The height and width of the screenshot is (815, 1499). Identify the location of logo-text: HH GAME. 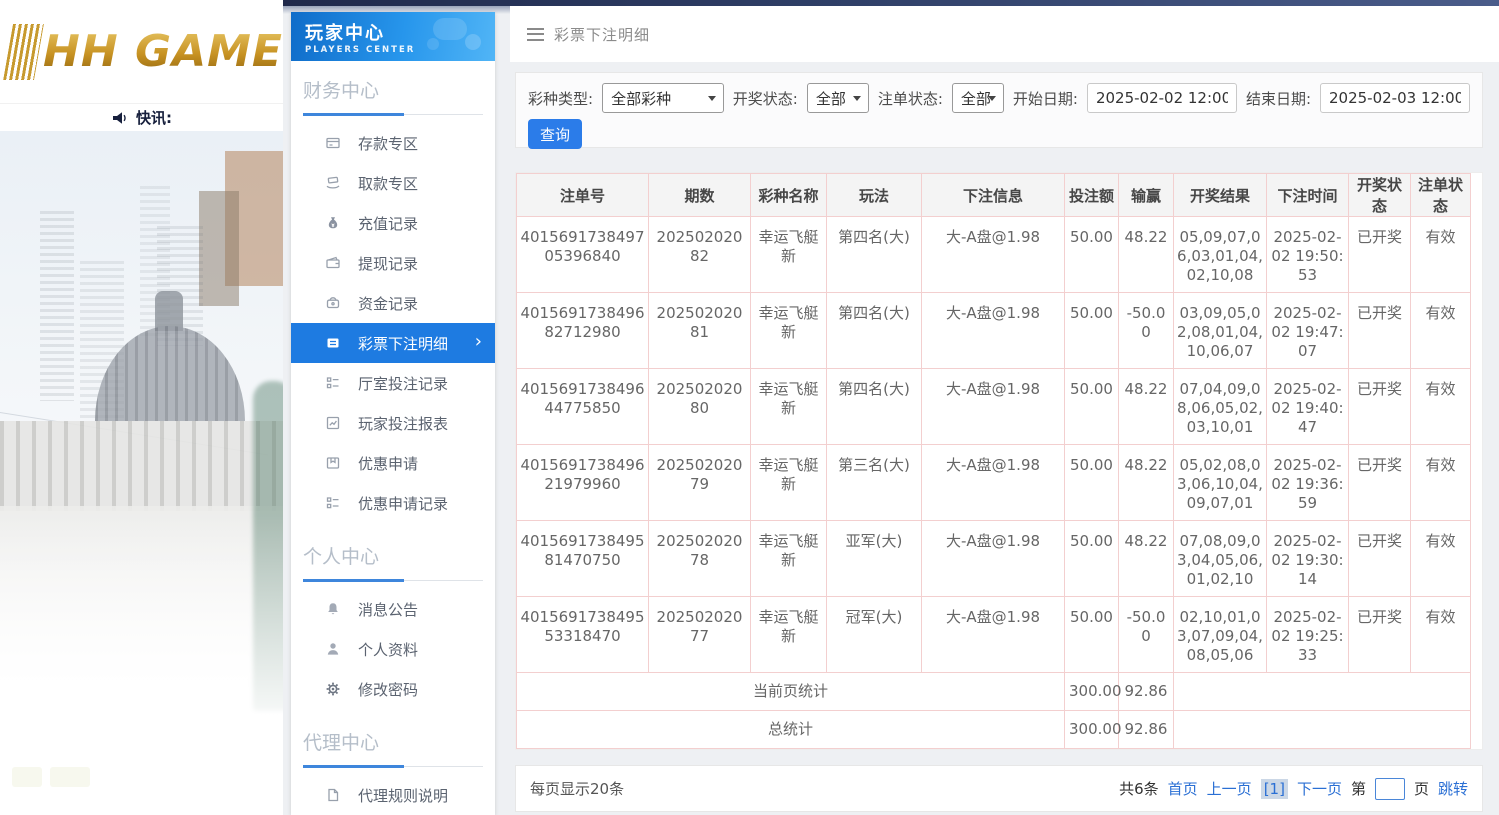
(163, 51).